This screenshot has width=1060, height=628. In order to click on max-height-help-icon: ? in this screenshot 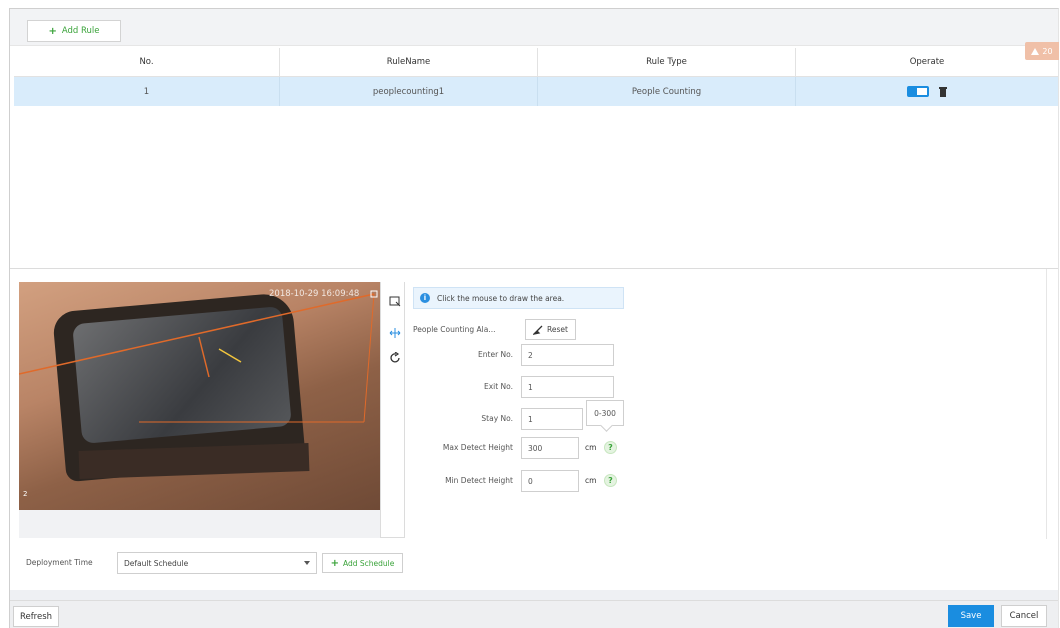, I will do `click(610, 447)`.